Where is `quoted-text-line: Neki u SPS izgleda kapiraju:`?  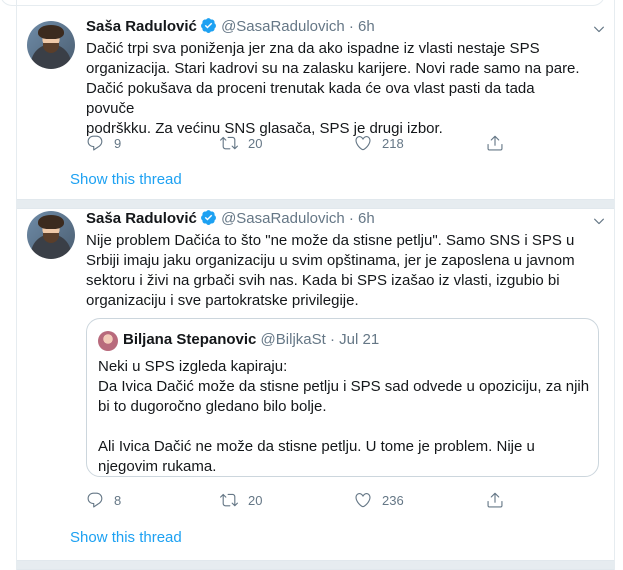 quoted-text-line: Neki u SPS izgleda kapiraju: is located at coordinates (193, 366).